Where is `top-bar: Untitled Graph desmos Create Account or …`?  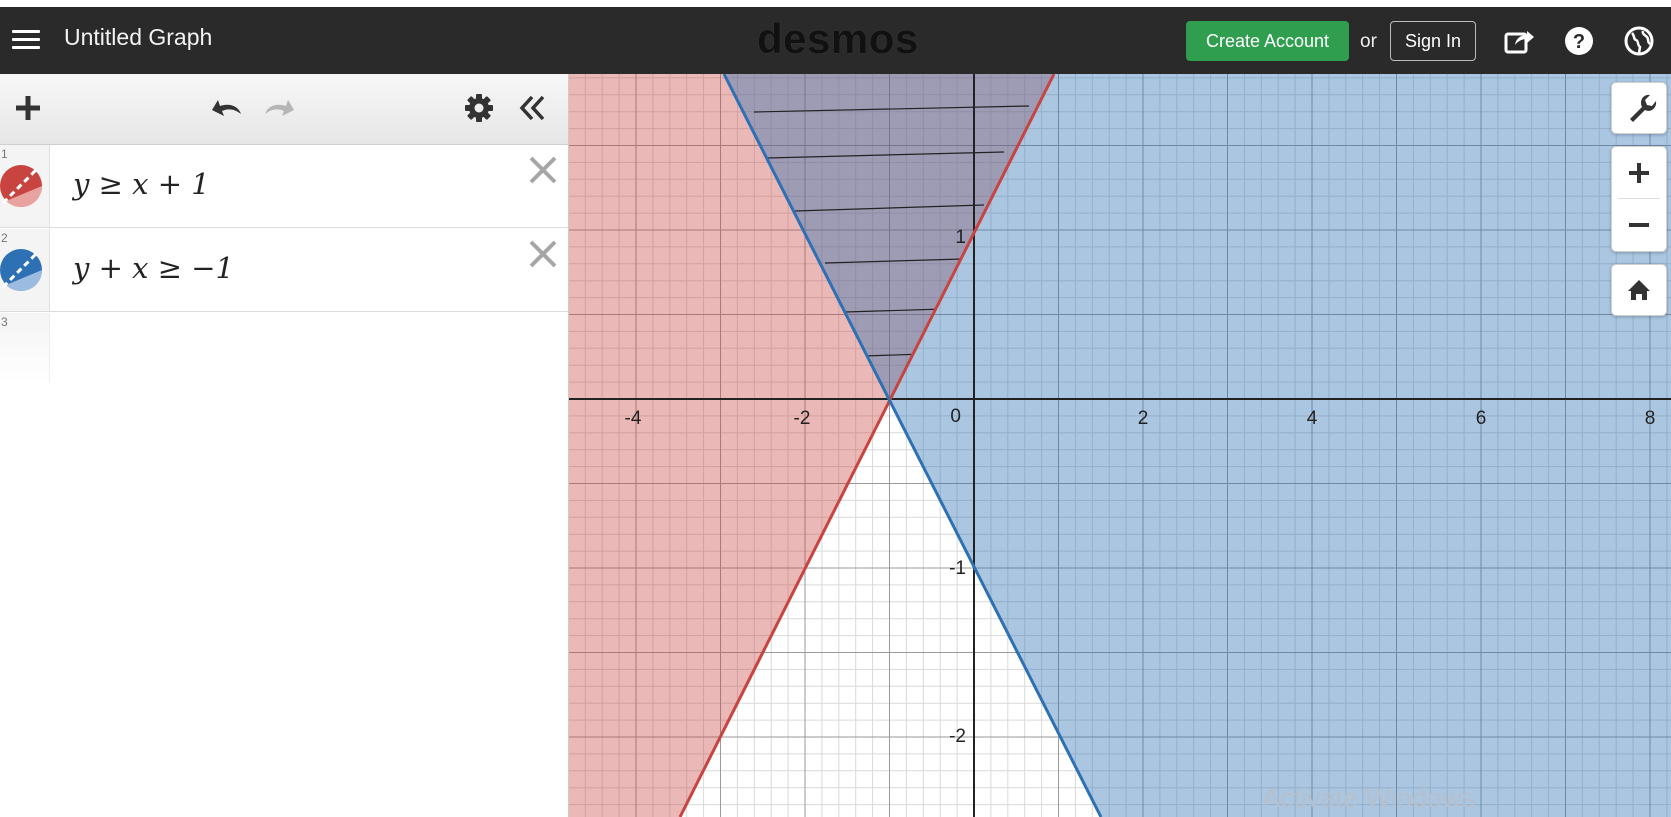
top-bar: Untitled Graph desmos Create Account or … is located at coordinates (835, 40).